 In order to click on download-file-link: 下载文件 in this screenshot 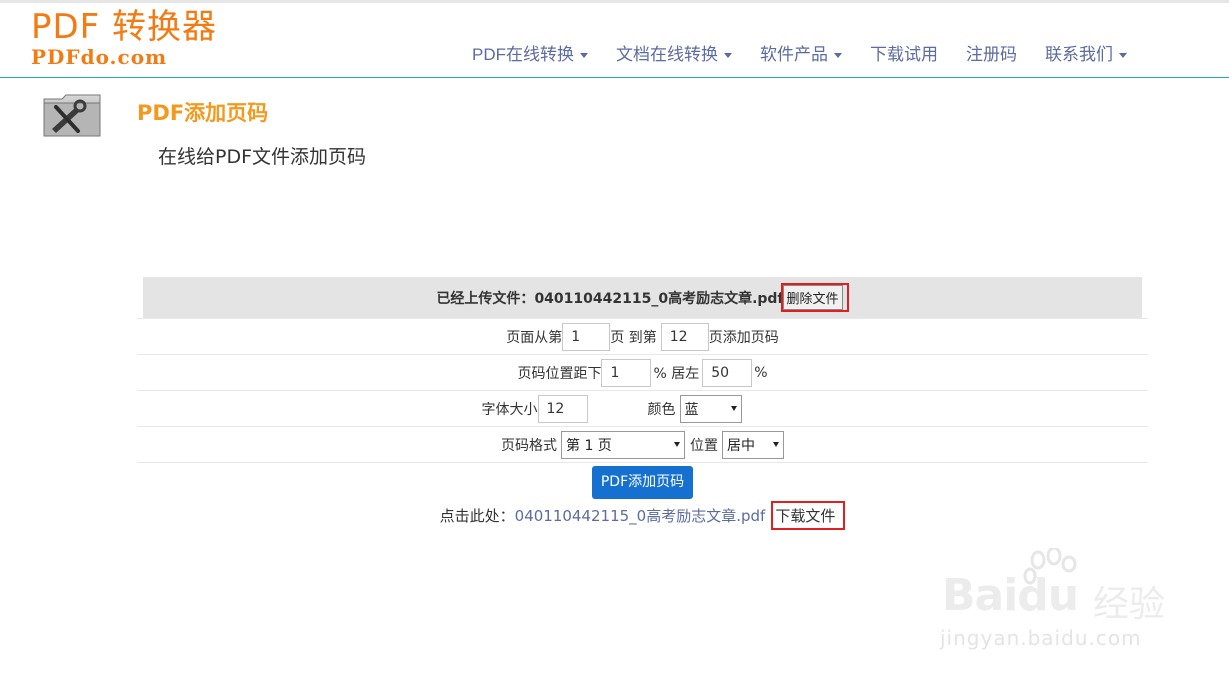, I will do `click(808, 515)`.